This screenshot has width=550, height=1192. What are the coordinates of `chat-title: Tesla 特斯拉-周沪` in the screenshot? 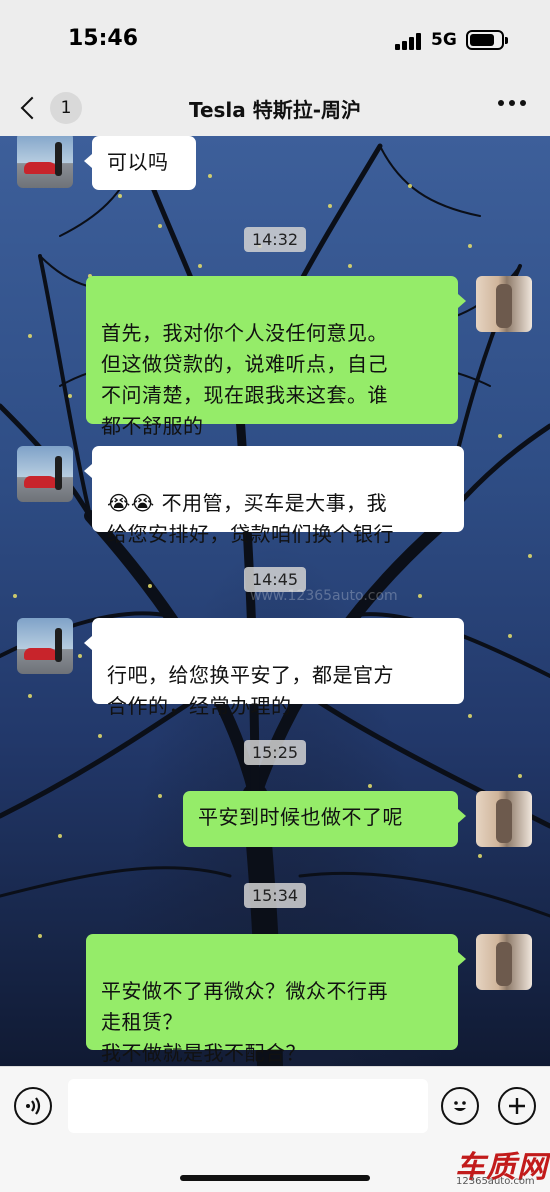 It's located at (275, 110).